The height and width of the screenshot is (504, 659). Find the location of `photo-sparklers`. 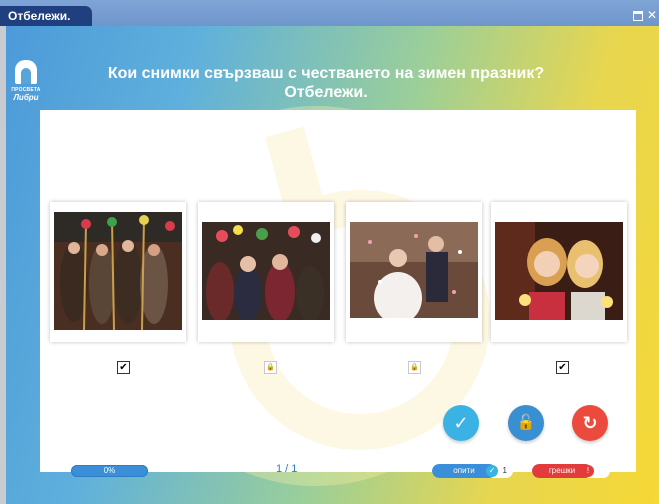

photo-sparklers is located at coordinates (559, 271).